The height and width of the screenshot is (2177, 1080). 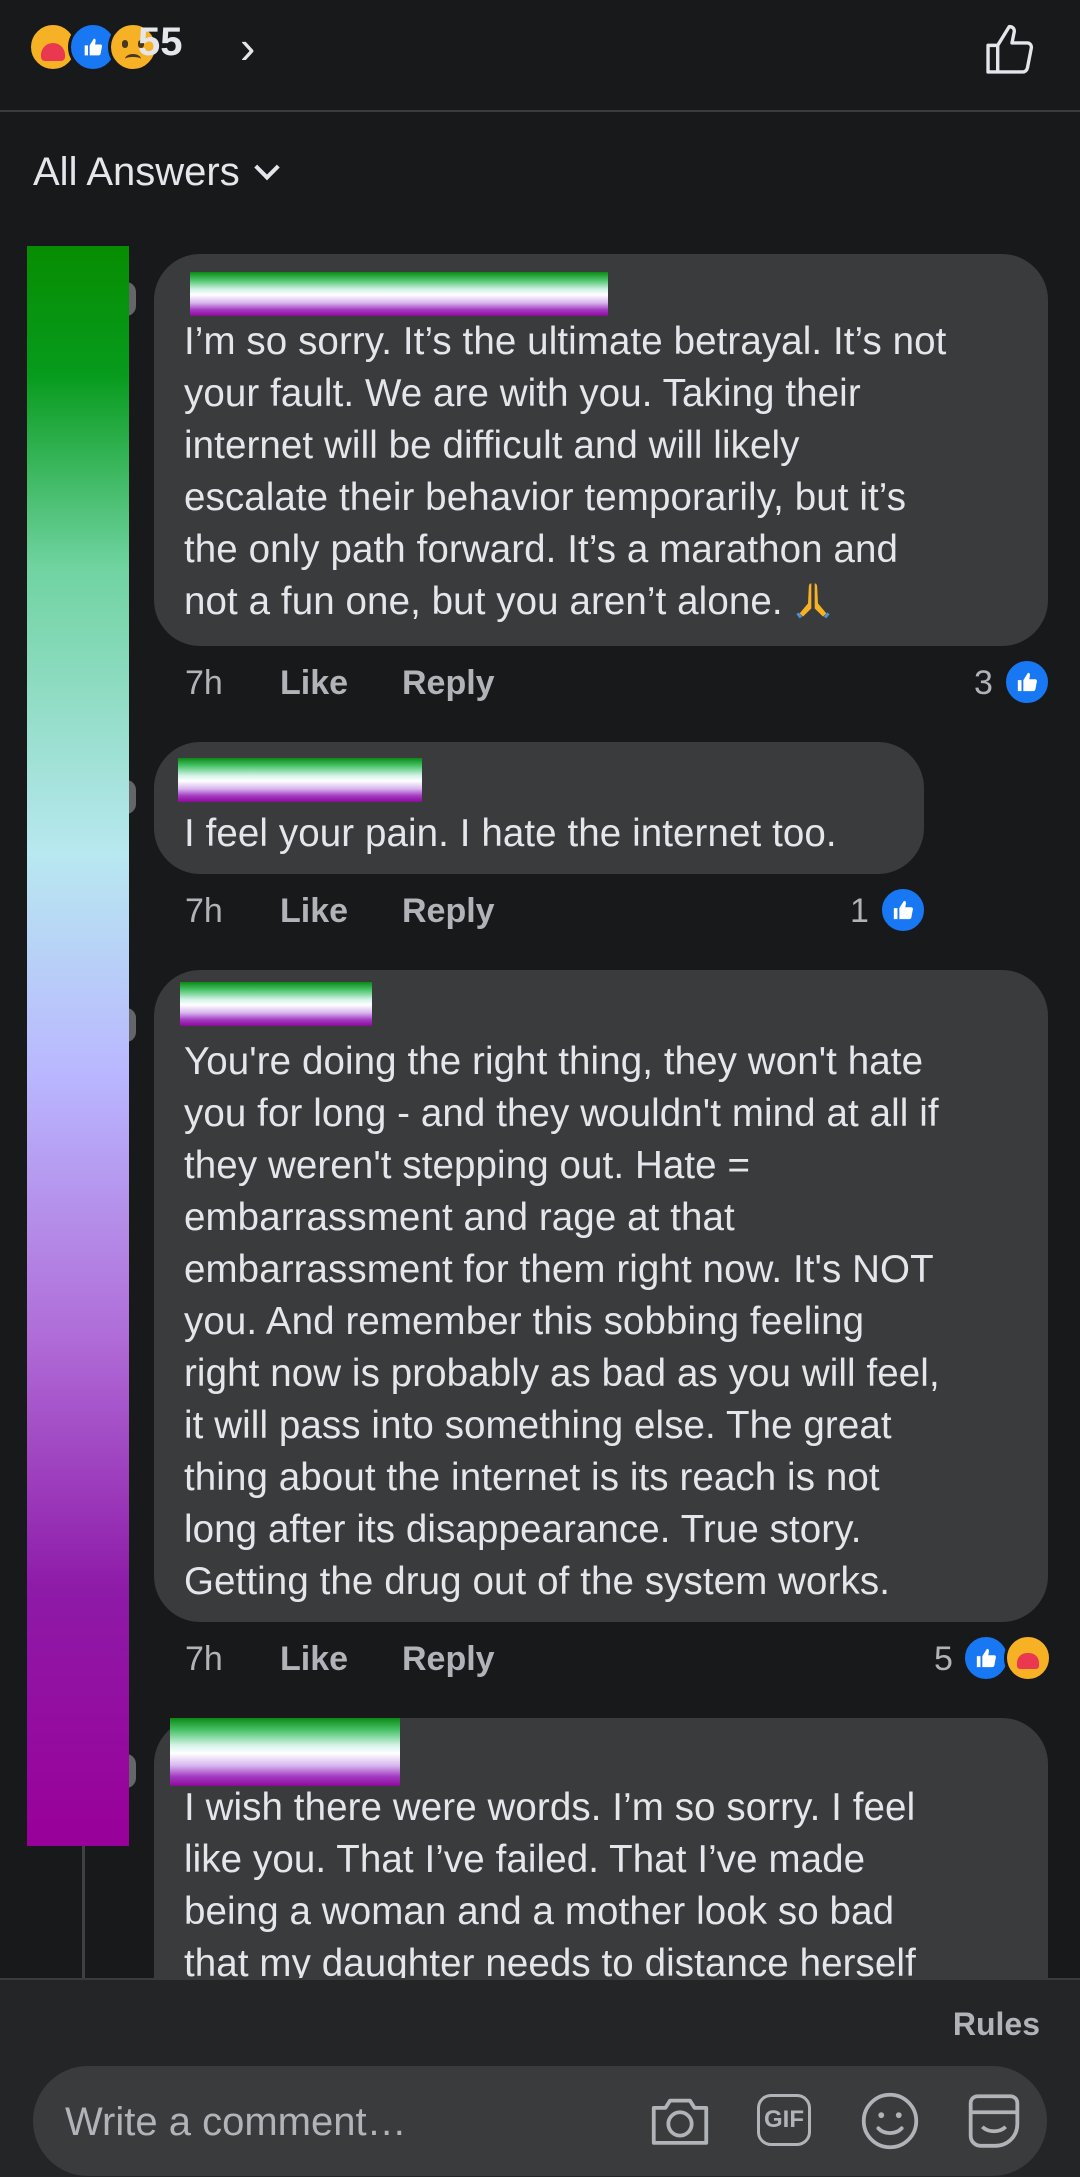 What do you see at coordinates (345, 2122) in the screenshot?
I see `comment-input` at bounding box center [345, 2122].